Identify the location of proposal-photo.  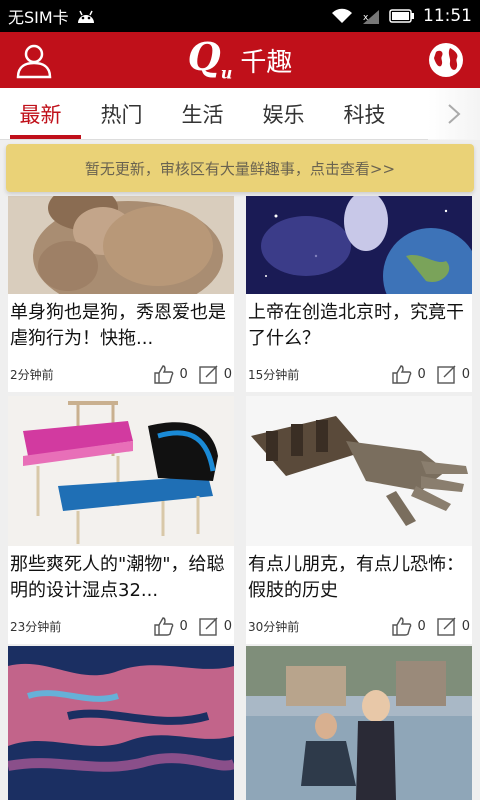
(359, 723).